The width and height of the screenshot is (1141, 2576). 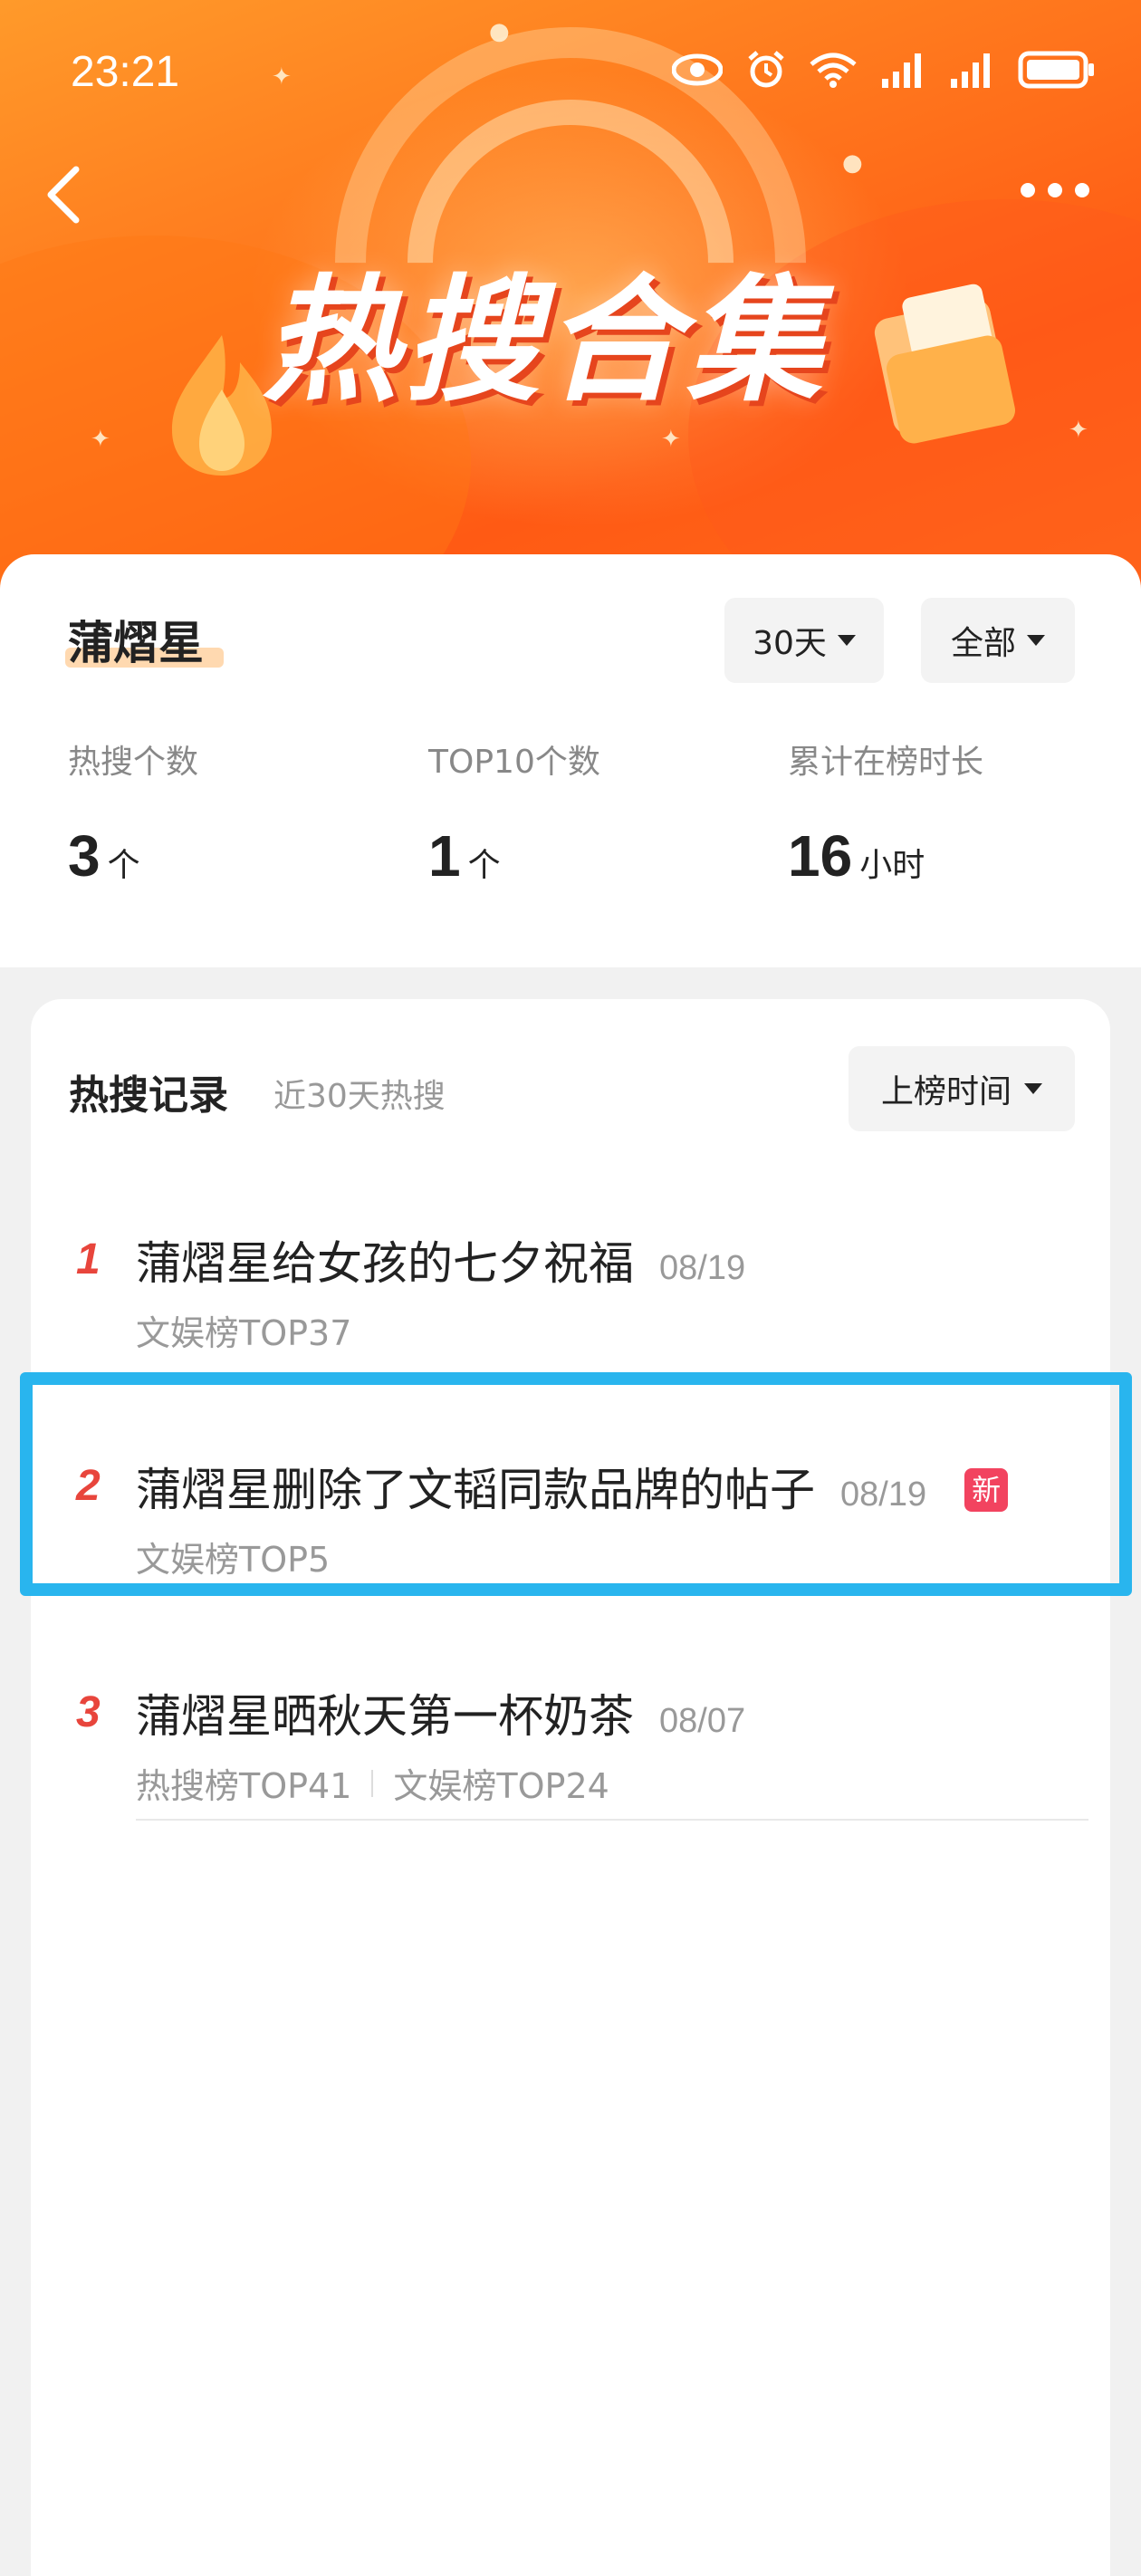 I want to click on stat-total-duration: 累计在榜时长 16 小时, so click(x=886, y=812).